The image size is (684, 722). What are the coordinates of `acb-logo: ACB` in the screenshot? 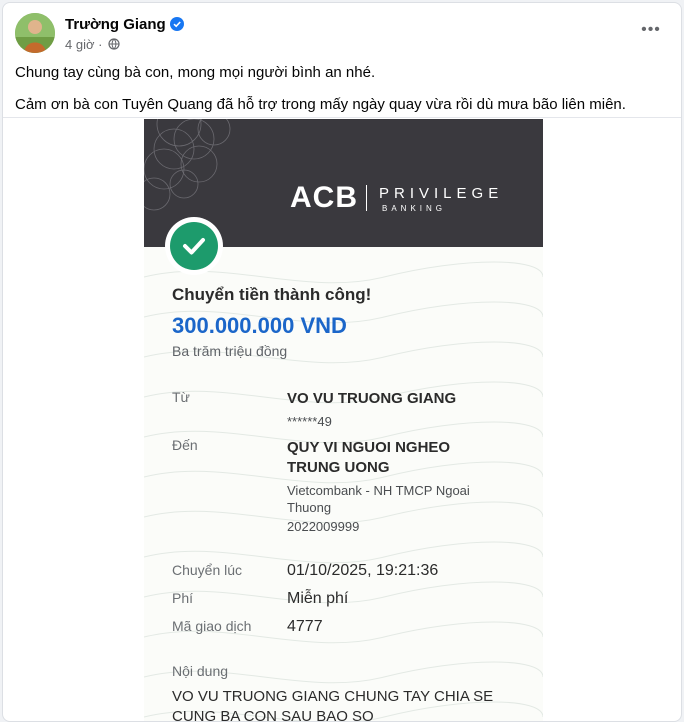 It's located at (324, 197).